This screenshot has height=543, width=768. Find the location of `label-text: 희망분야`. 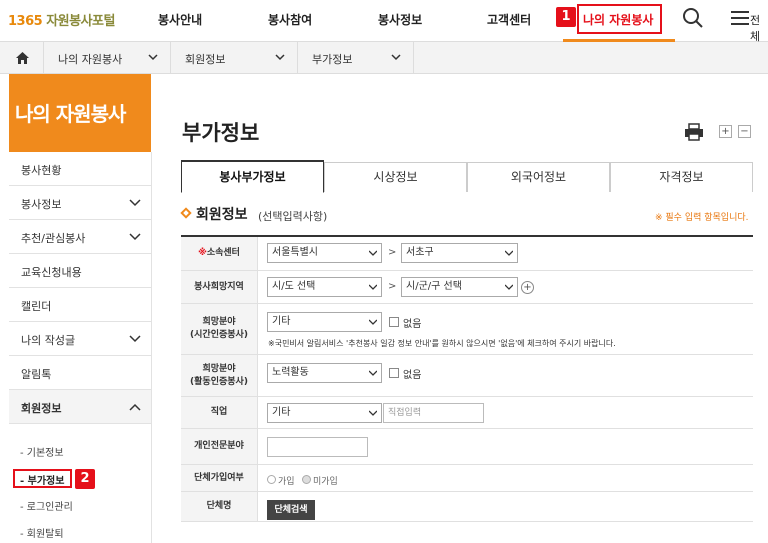

label-text: 희망분야 is located at coordinates (219, 322).